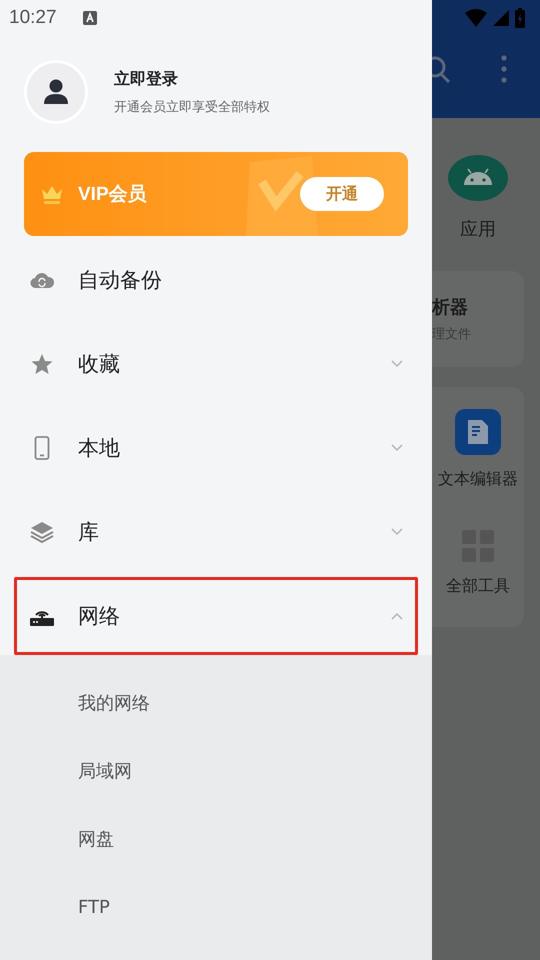 This screenshot has width=540, height=960. I want to click on login-link: 立即登录, so click(192, 79).